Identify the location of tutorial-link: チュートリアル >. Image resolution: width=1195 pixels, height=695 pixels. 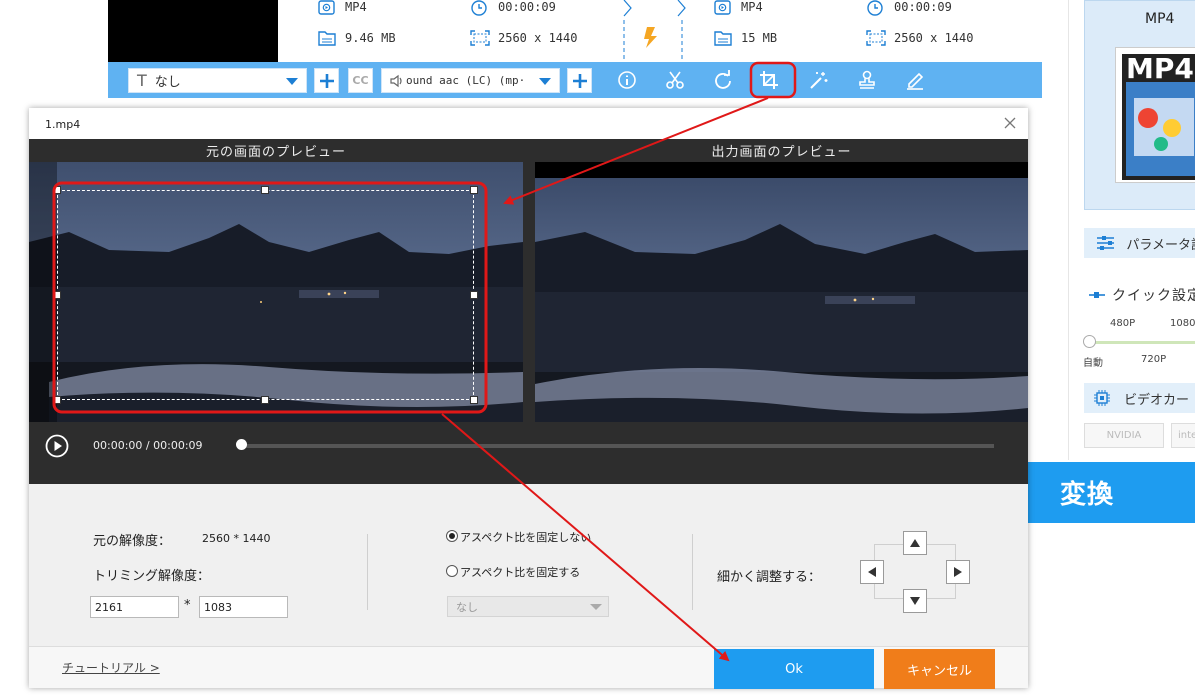
(111, 667).